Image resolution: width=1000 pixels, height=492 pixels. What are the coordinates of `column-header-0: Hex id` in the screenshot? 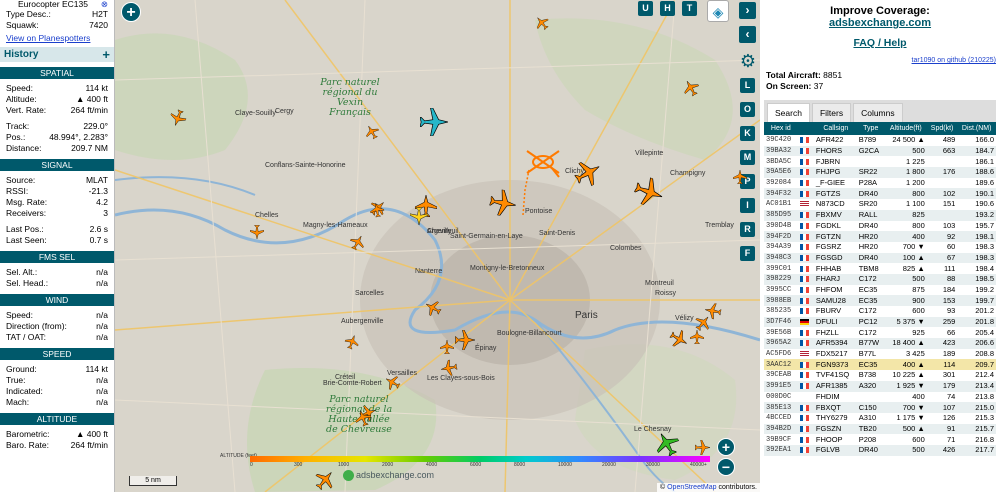 It's located at (781, 128).